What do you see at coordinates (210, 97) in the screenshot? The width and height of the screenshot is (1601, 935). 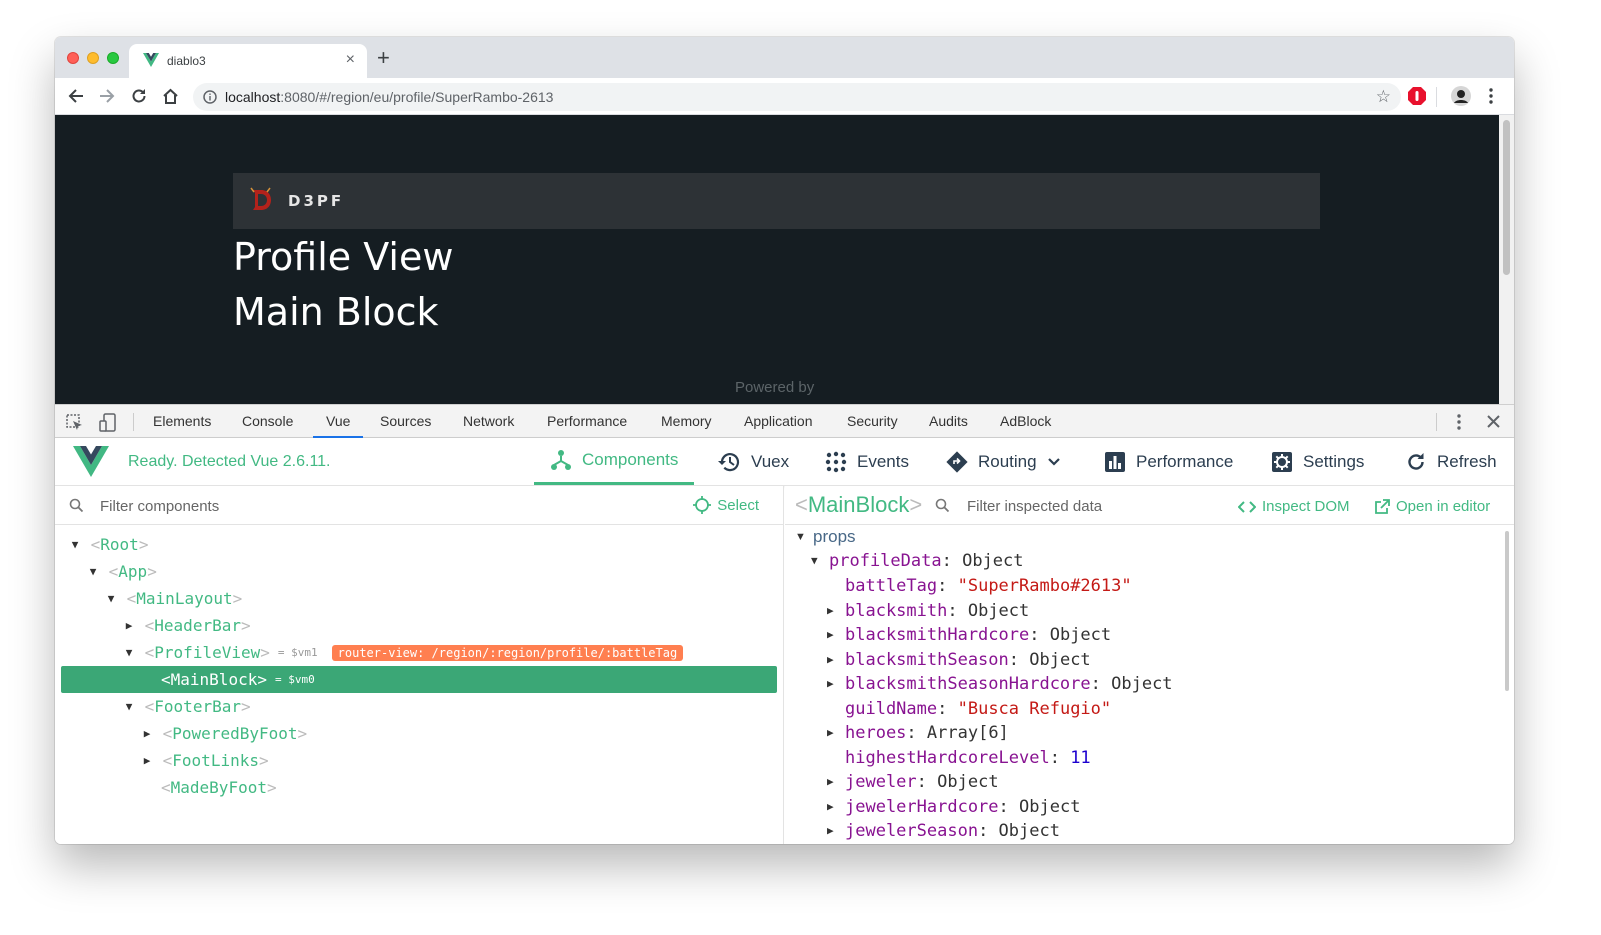 I see `info-icon` at bounding box center [210, 97].